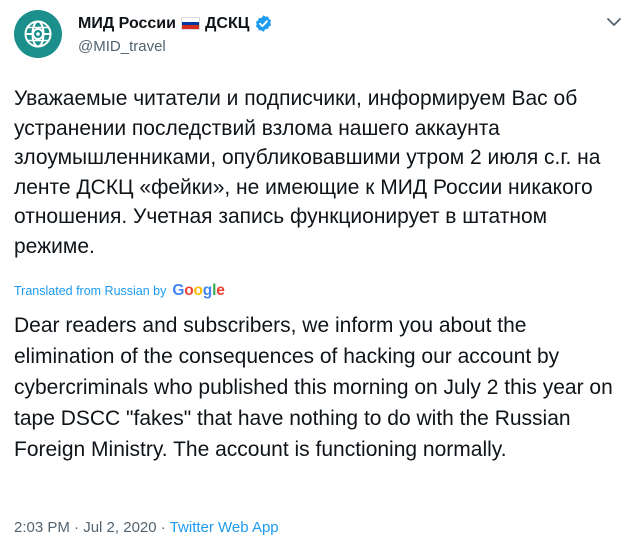  I want to click on russia-flag-icon, so click(190, 23).